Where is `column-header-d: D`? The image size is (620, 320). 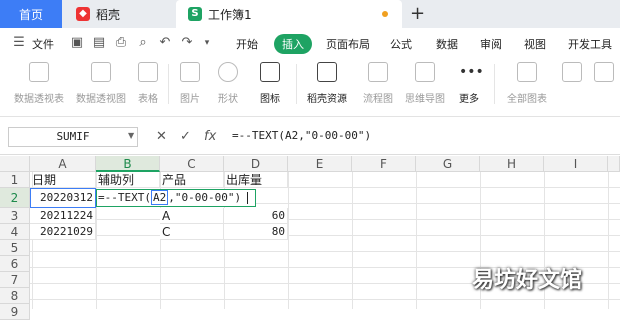 column-header-d: D is located at coordinates (256, 164).